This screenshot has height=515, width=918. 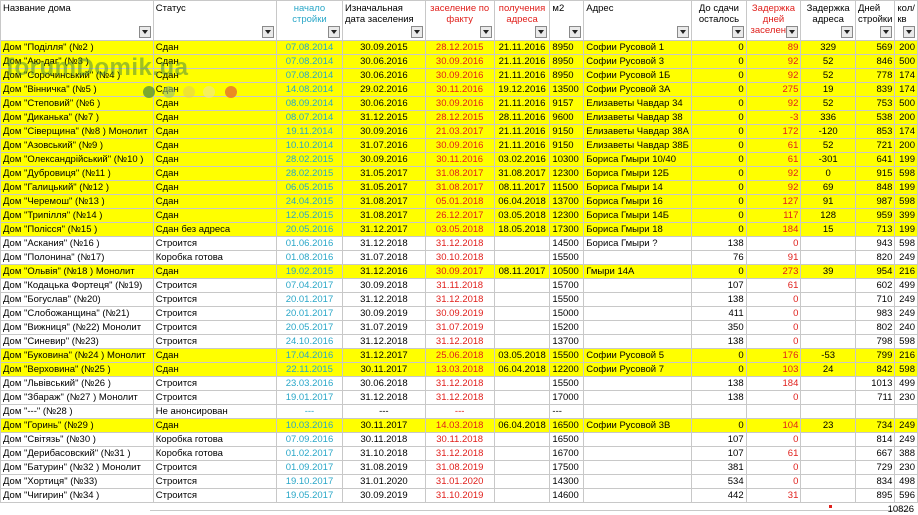 I want to click on cell-orig-date: 31.08.2017, so click(x=384, y=201).